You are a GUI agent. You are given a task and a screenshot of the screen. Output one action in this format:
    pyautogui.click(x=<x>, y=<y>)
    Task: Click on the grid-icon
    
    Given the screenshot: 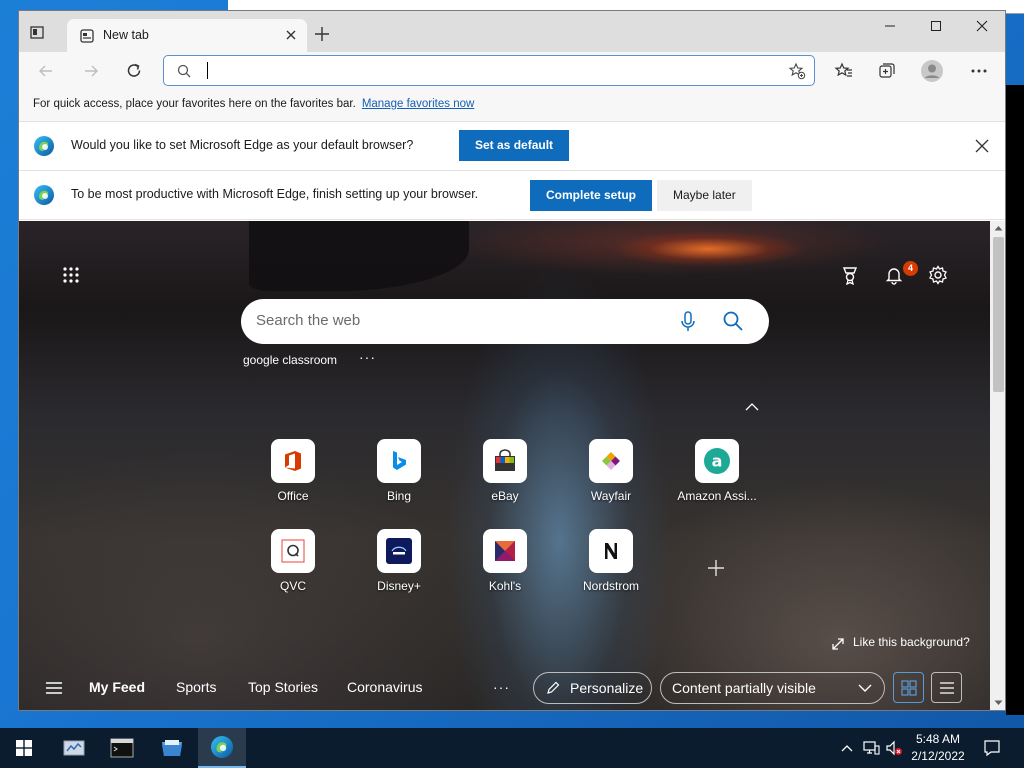 What is the action you would take?
    pyautogui.click(x=908, y=687)
    